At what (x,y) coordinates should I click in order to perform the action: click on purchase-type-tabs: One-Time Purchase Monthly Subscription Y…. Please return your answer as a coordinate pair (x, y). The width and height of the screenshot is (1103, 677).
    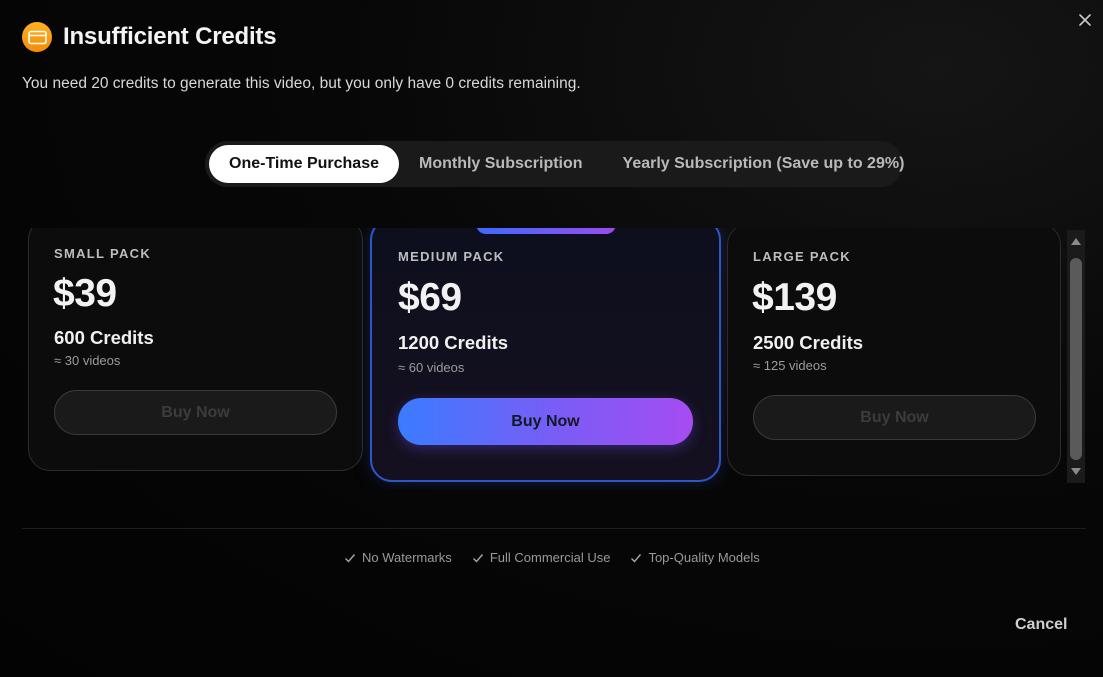
    Looking at the image, I should click on (554, 164).